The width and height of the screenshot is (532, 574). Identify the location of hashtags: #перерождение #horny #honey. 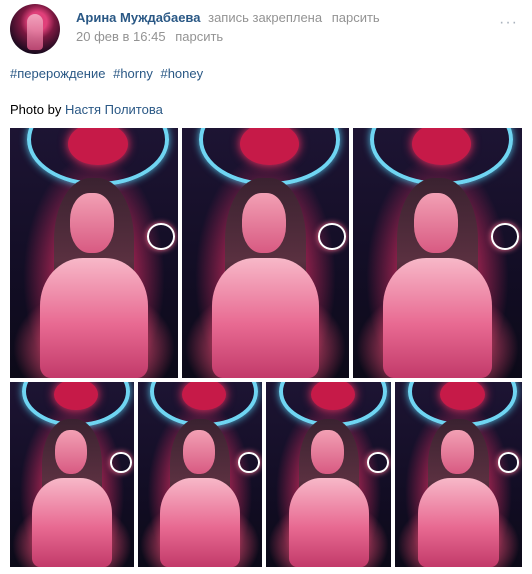
(108, 73).